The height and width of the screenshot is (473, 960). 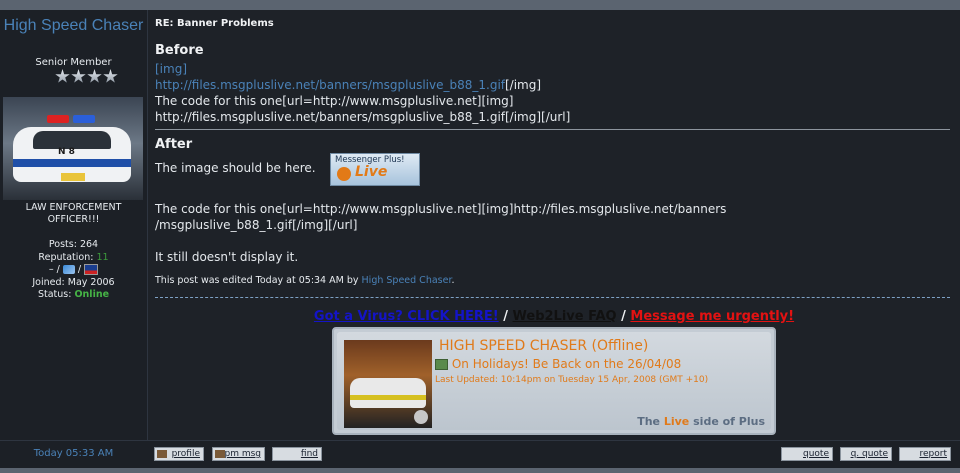 I want to click on code2-line-2: /msgpluslive_b88_1.gif[/img][/url], so click(x=256, y=225).